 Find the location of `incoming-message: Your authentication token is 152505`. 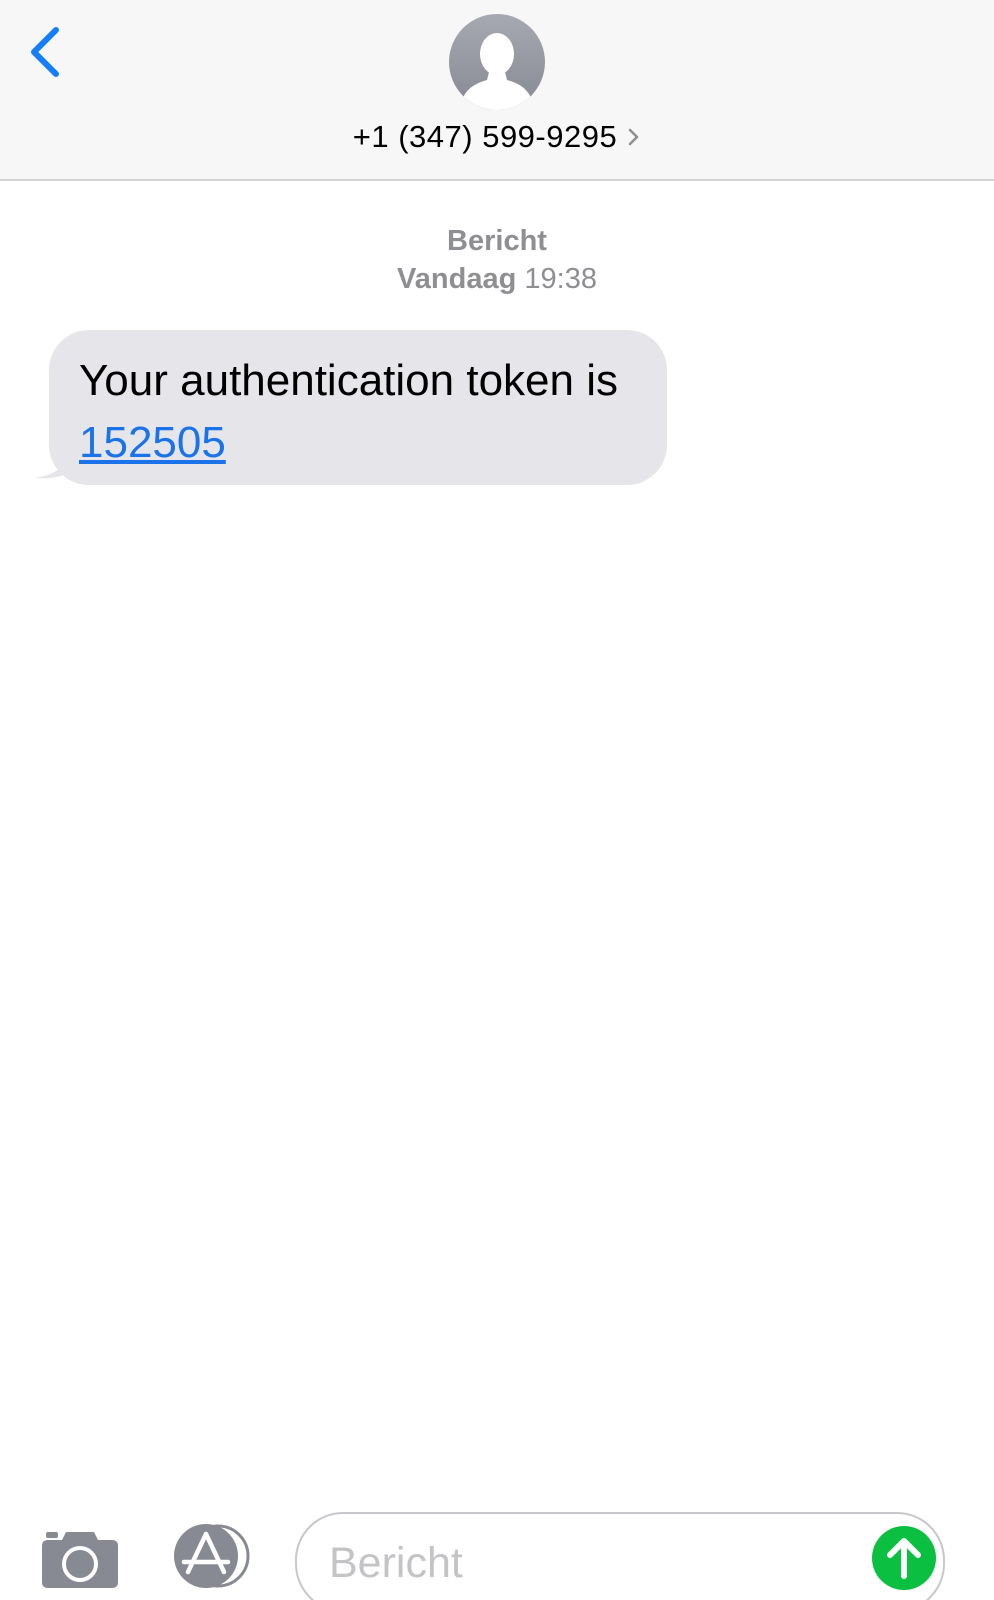

incoming-message: Your authentication token is 152505 is located at coordinates (359, 410).